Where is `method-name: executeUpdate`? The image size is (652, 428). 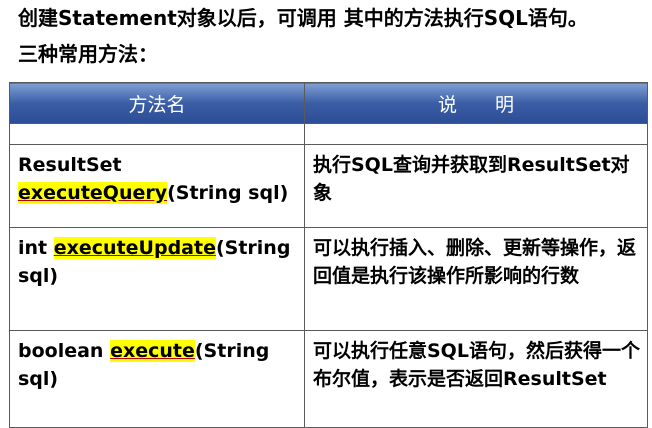 method-name: executeUpdate is located at coordinates (134, 248).